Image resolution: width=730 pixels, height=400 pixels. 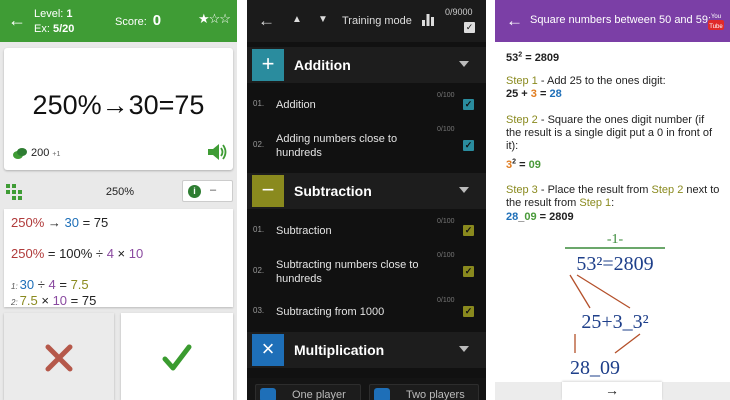 I want to click on points-display: 200 +1, so click(x=45, y=153).